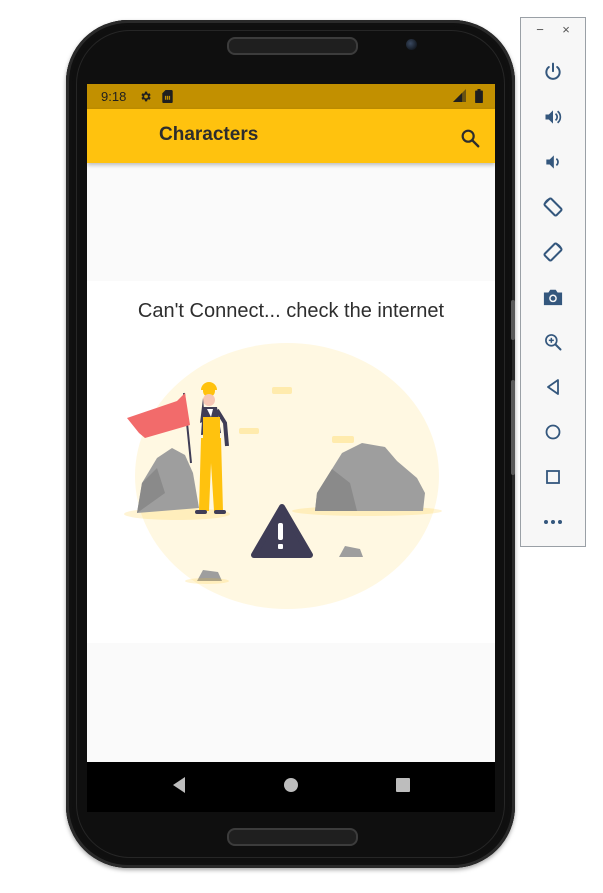  I want to click on sim-card-icon, so click(167, 96).